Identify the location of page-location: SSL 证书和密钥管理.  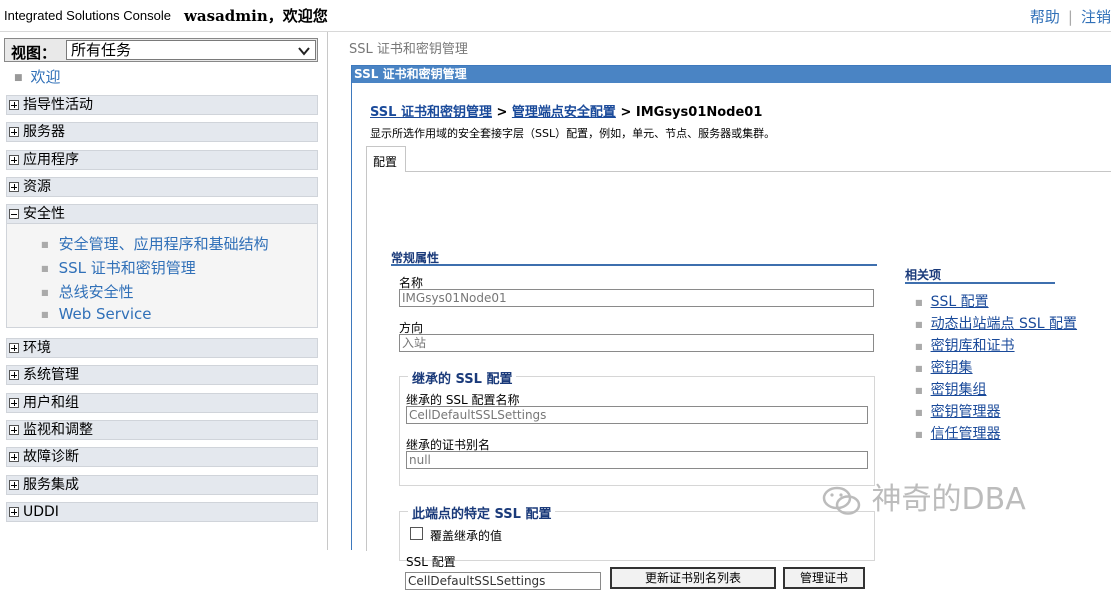
(408, 49).